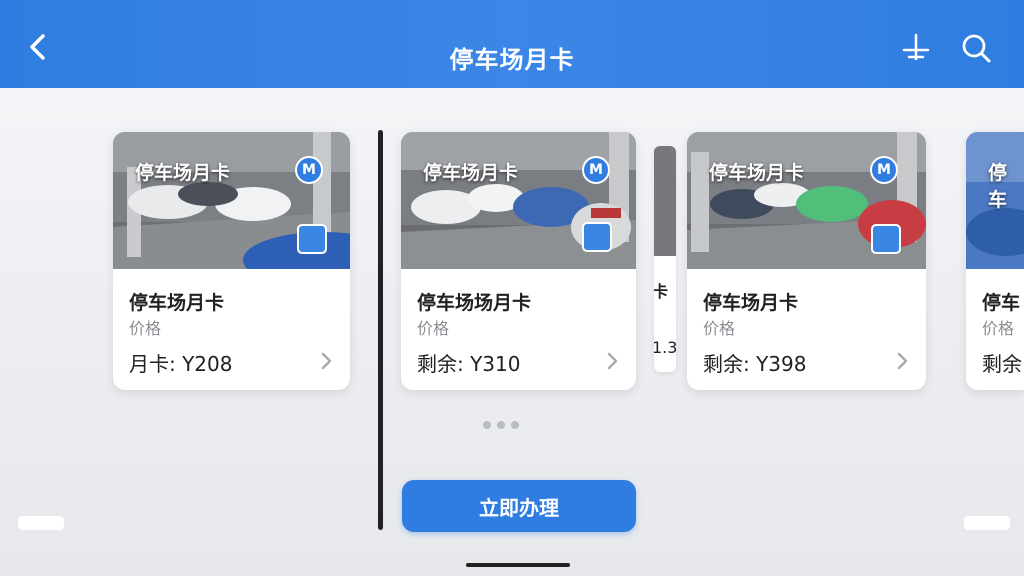 This screenshot has height=576, width=1024. Describe the element at coordinates (181, 364) in the screenshot. I see `card-price: 月卡: Y208` at that location.